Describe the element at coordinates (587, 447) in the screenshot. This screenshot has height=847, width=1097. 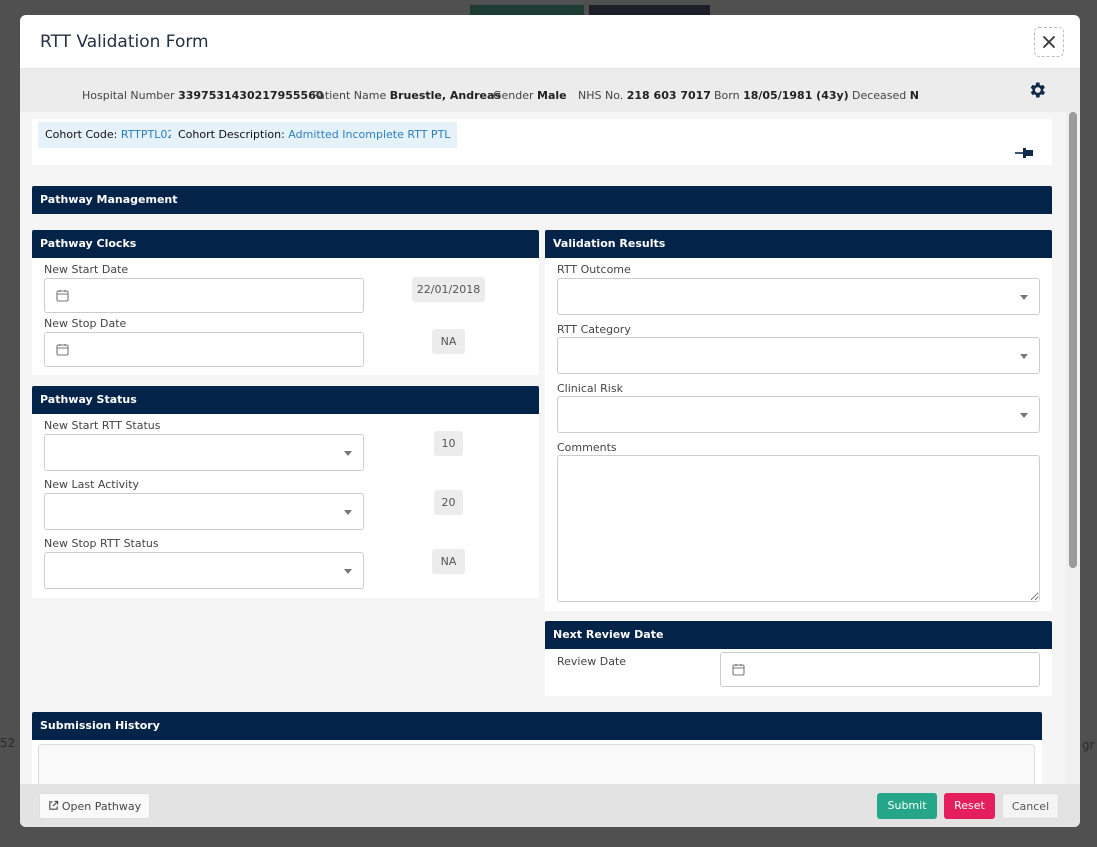
I see `comments-label: Comments` at that location.